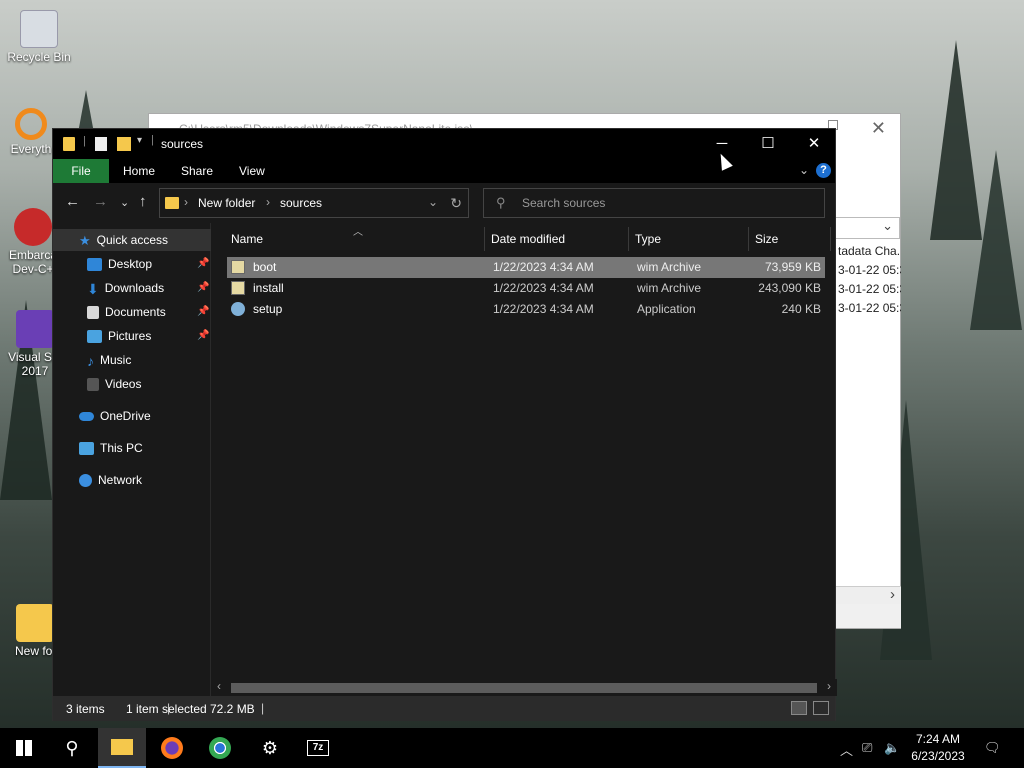 This screenshot has height=768, width=1024. I want to click on download-arrow-icon: ⬇, so click(93, 288).